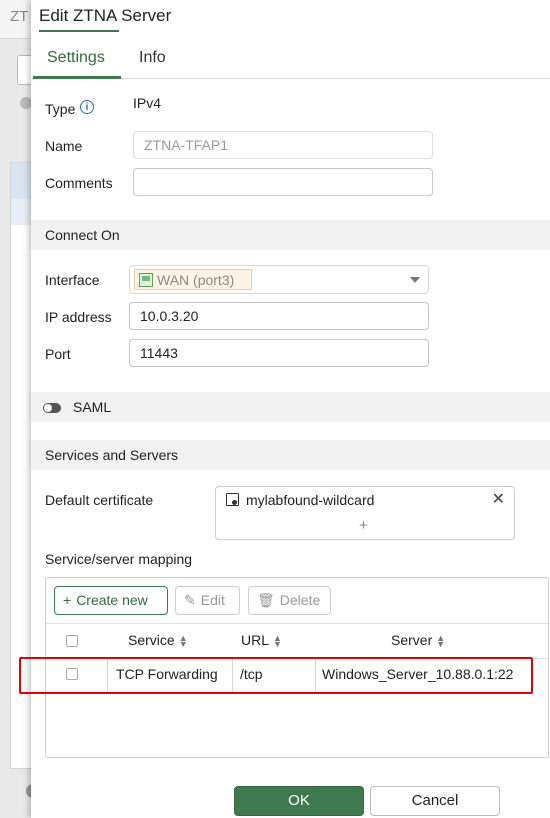  I want to click on name-label: Name, so click(64, 146).